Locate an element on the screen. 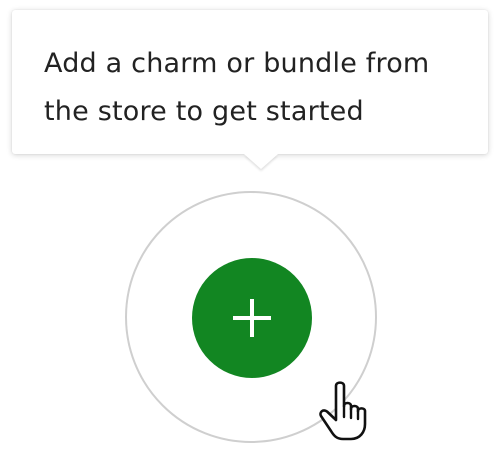 This screenshot has height=456, width=500. add-charm-button is located at coordinates (252, 318).